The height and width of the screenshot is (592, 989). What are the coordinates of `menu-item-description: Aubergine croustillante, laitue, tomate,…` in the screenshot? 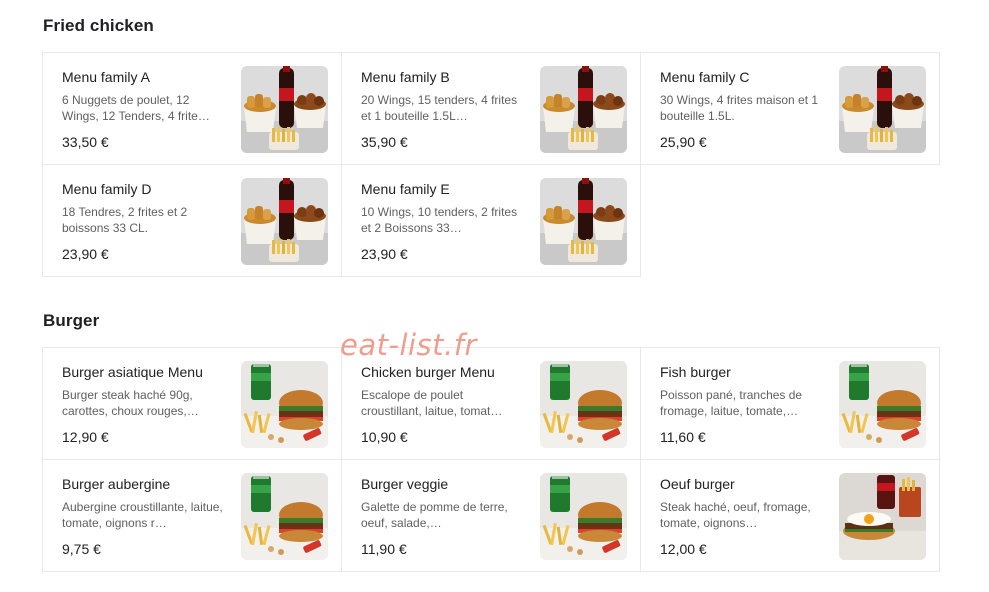 It's located at (142, 515).